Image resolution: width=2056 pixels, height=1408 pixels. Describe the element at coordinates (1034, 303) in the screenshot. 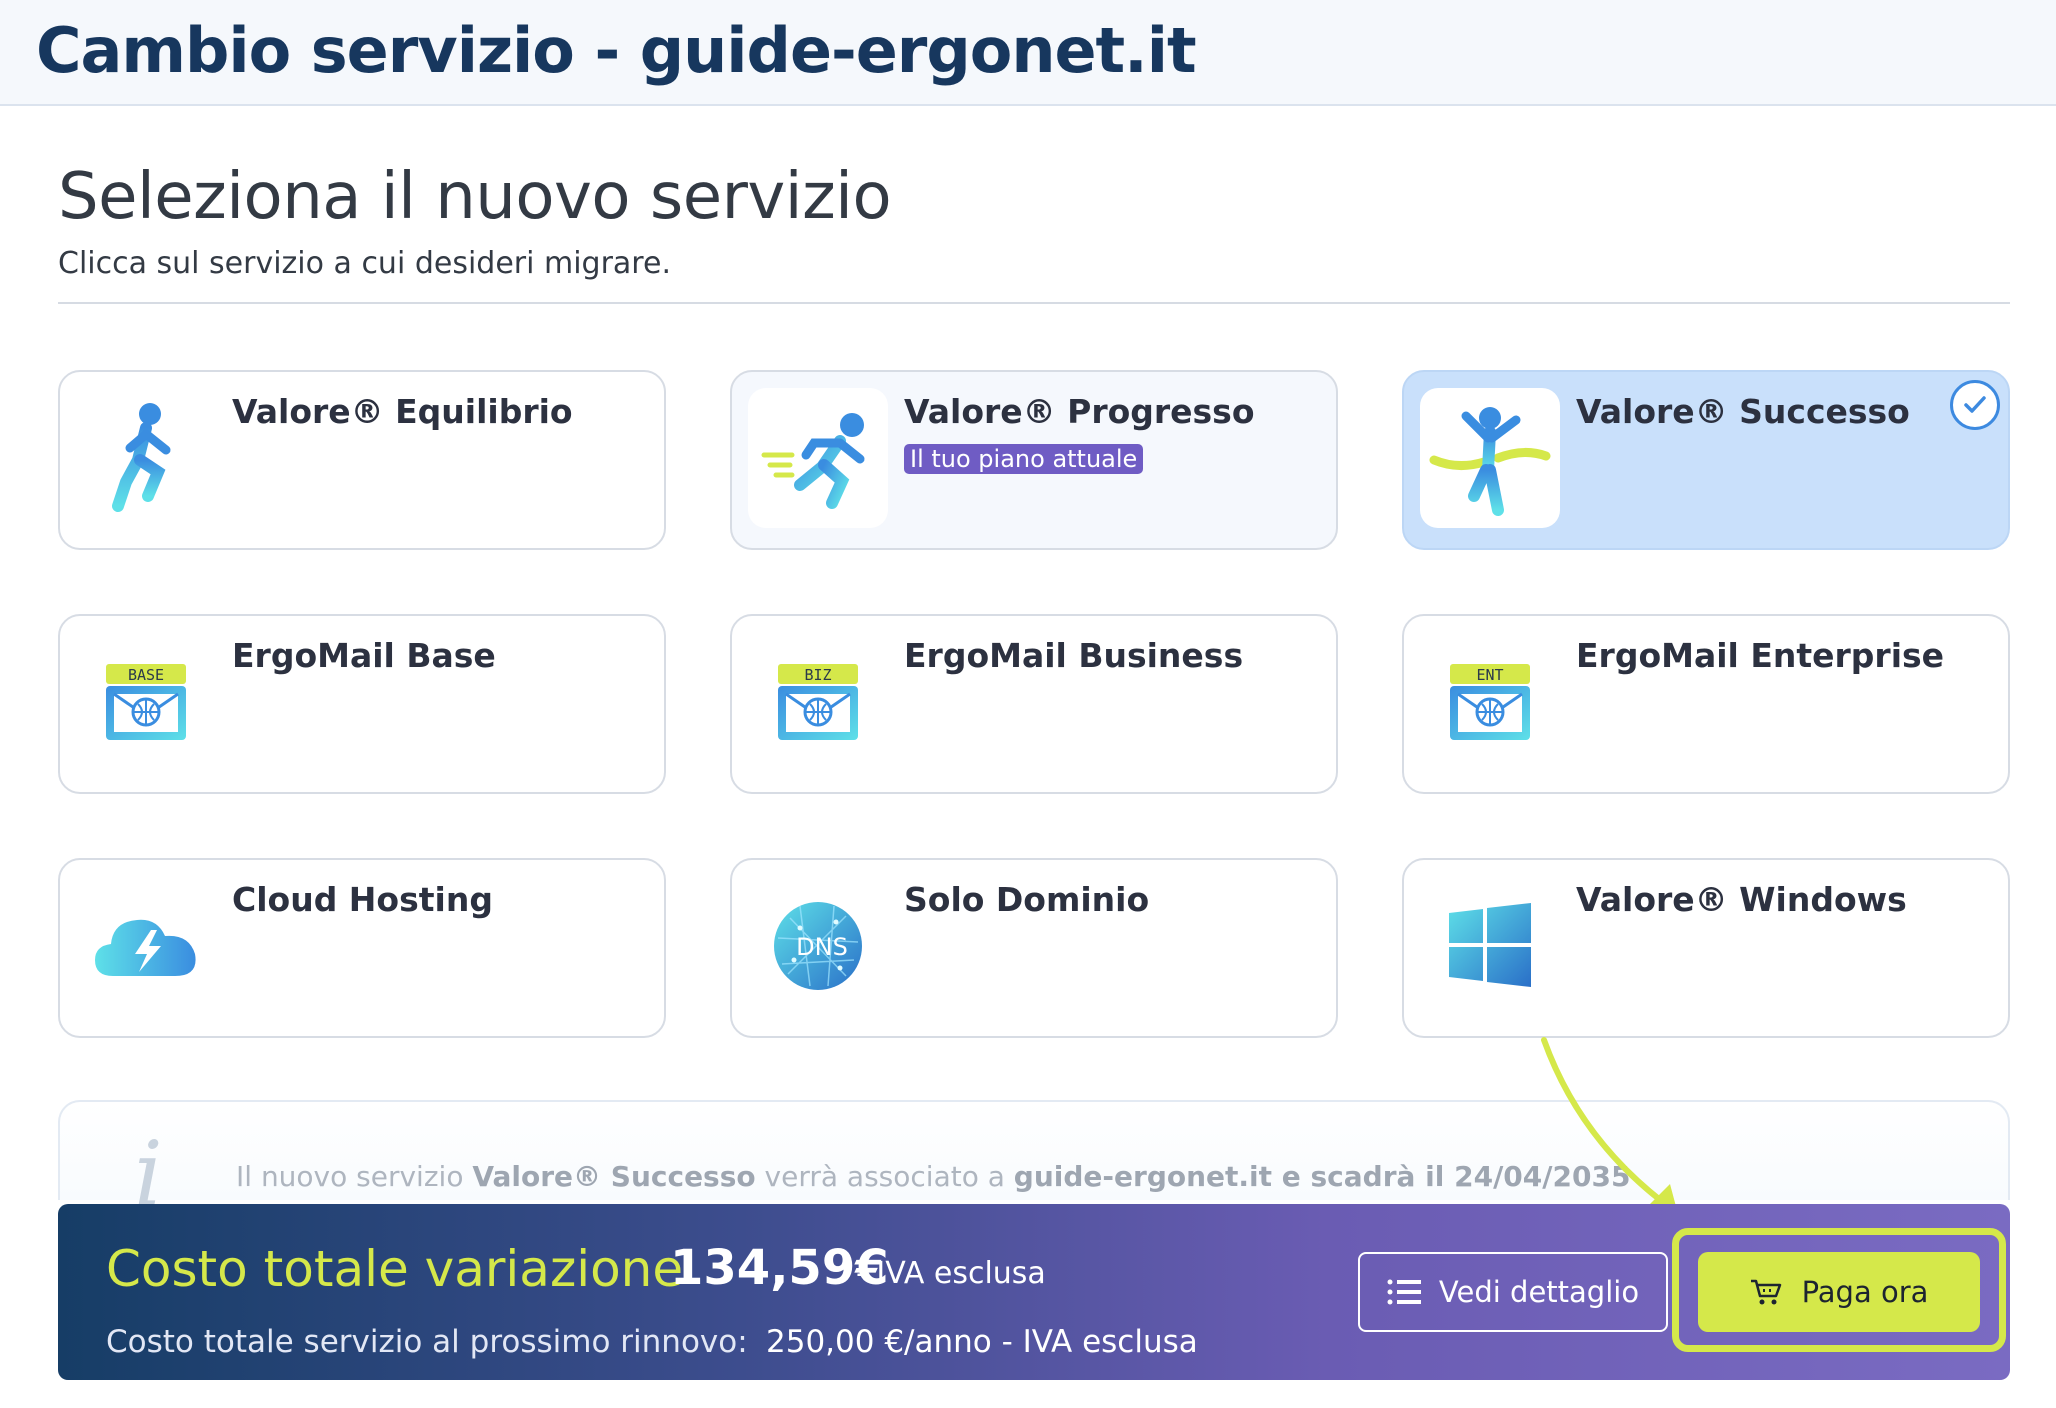

I see `divider` at that location.